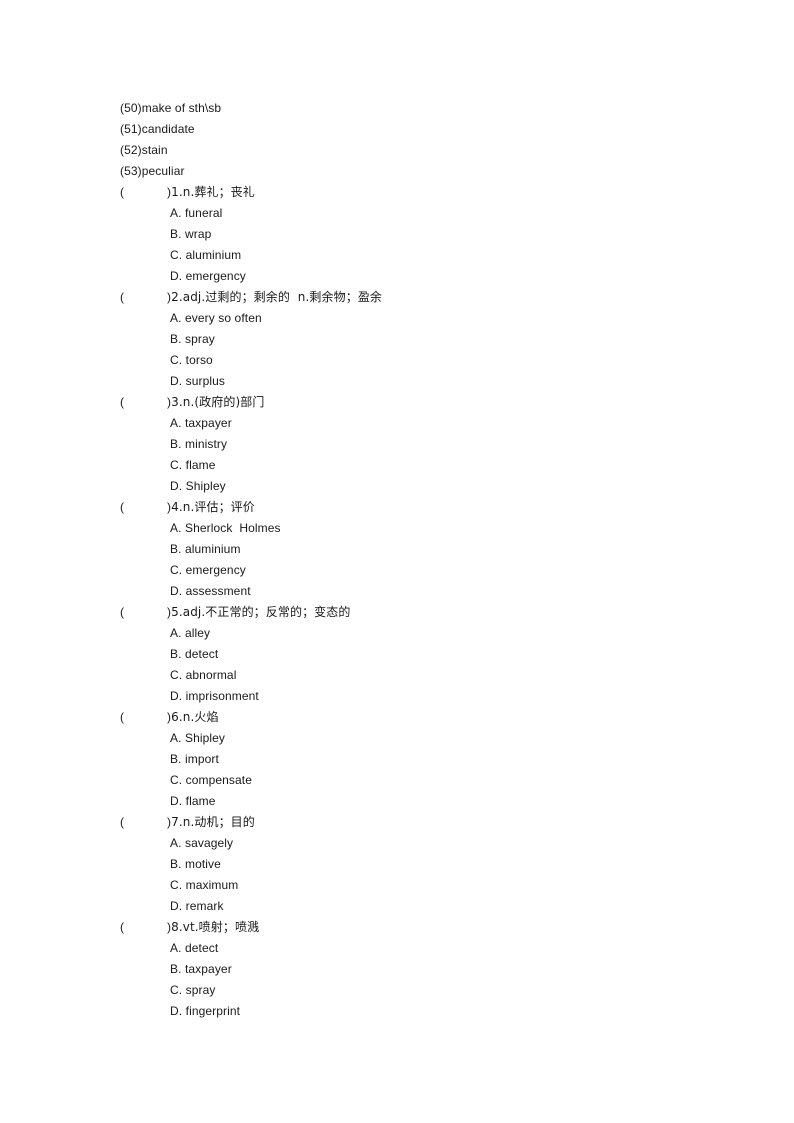 The height and width of the screenshot is (1123, 794). I want to click on question-prompt: ()2.adj.过剩的；剩余的 n.剩余物；盈余, so click(420, 297).